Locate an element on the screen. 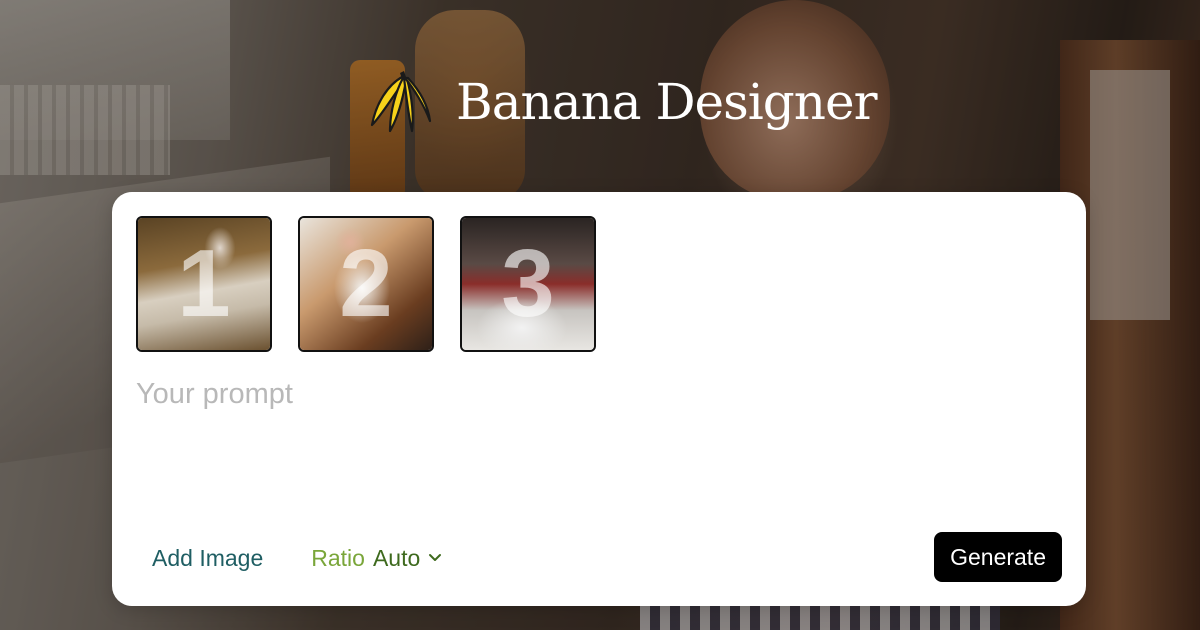 The width and height of the screenshot is (1200, 630). ratio-dropdown: Ratio Auto is located at coordinates (376, 558).